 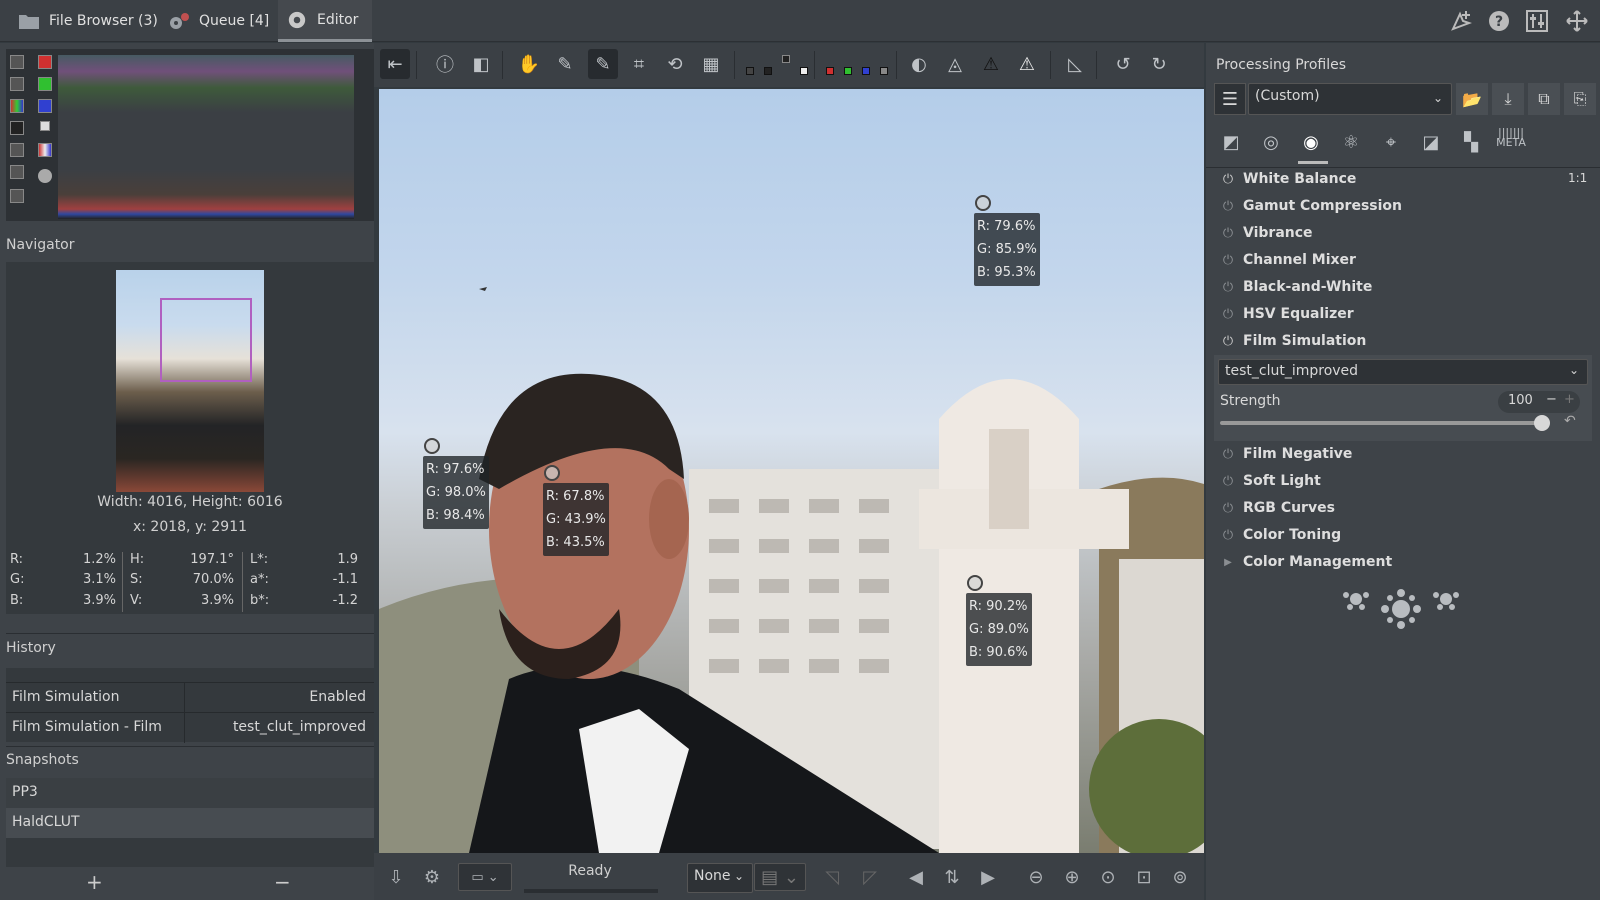 I want to click on help-icon: ?, so click(x=1499, y=21).